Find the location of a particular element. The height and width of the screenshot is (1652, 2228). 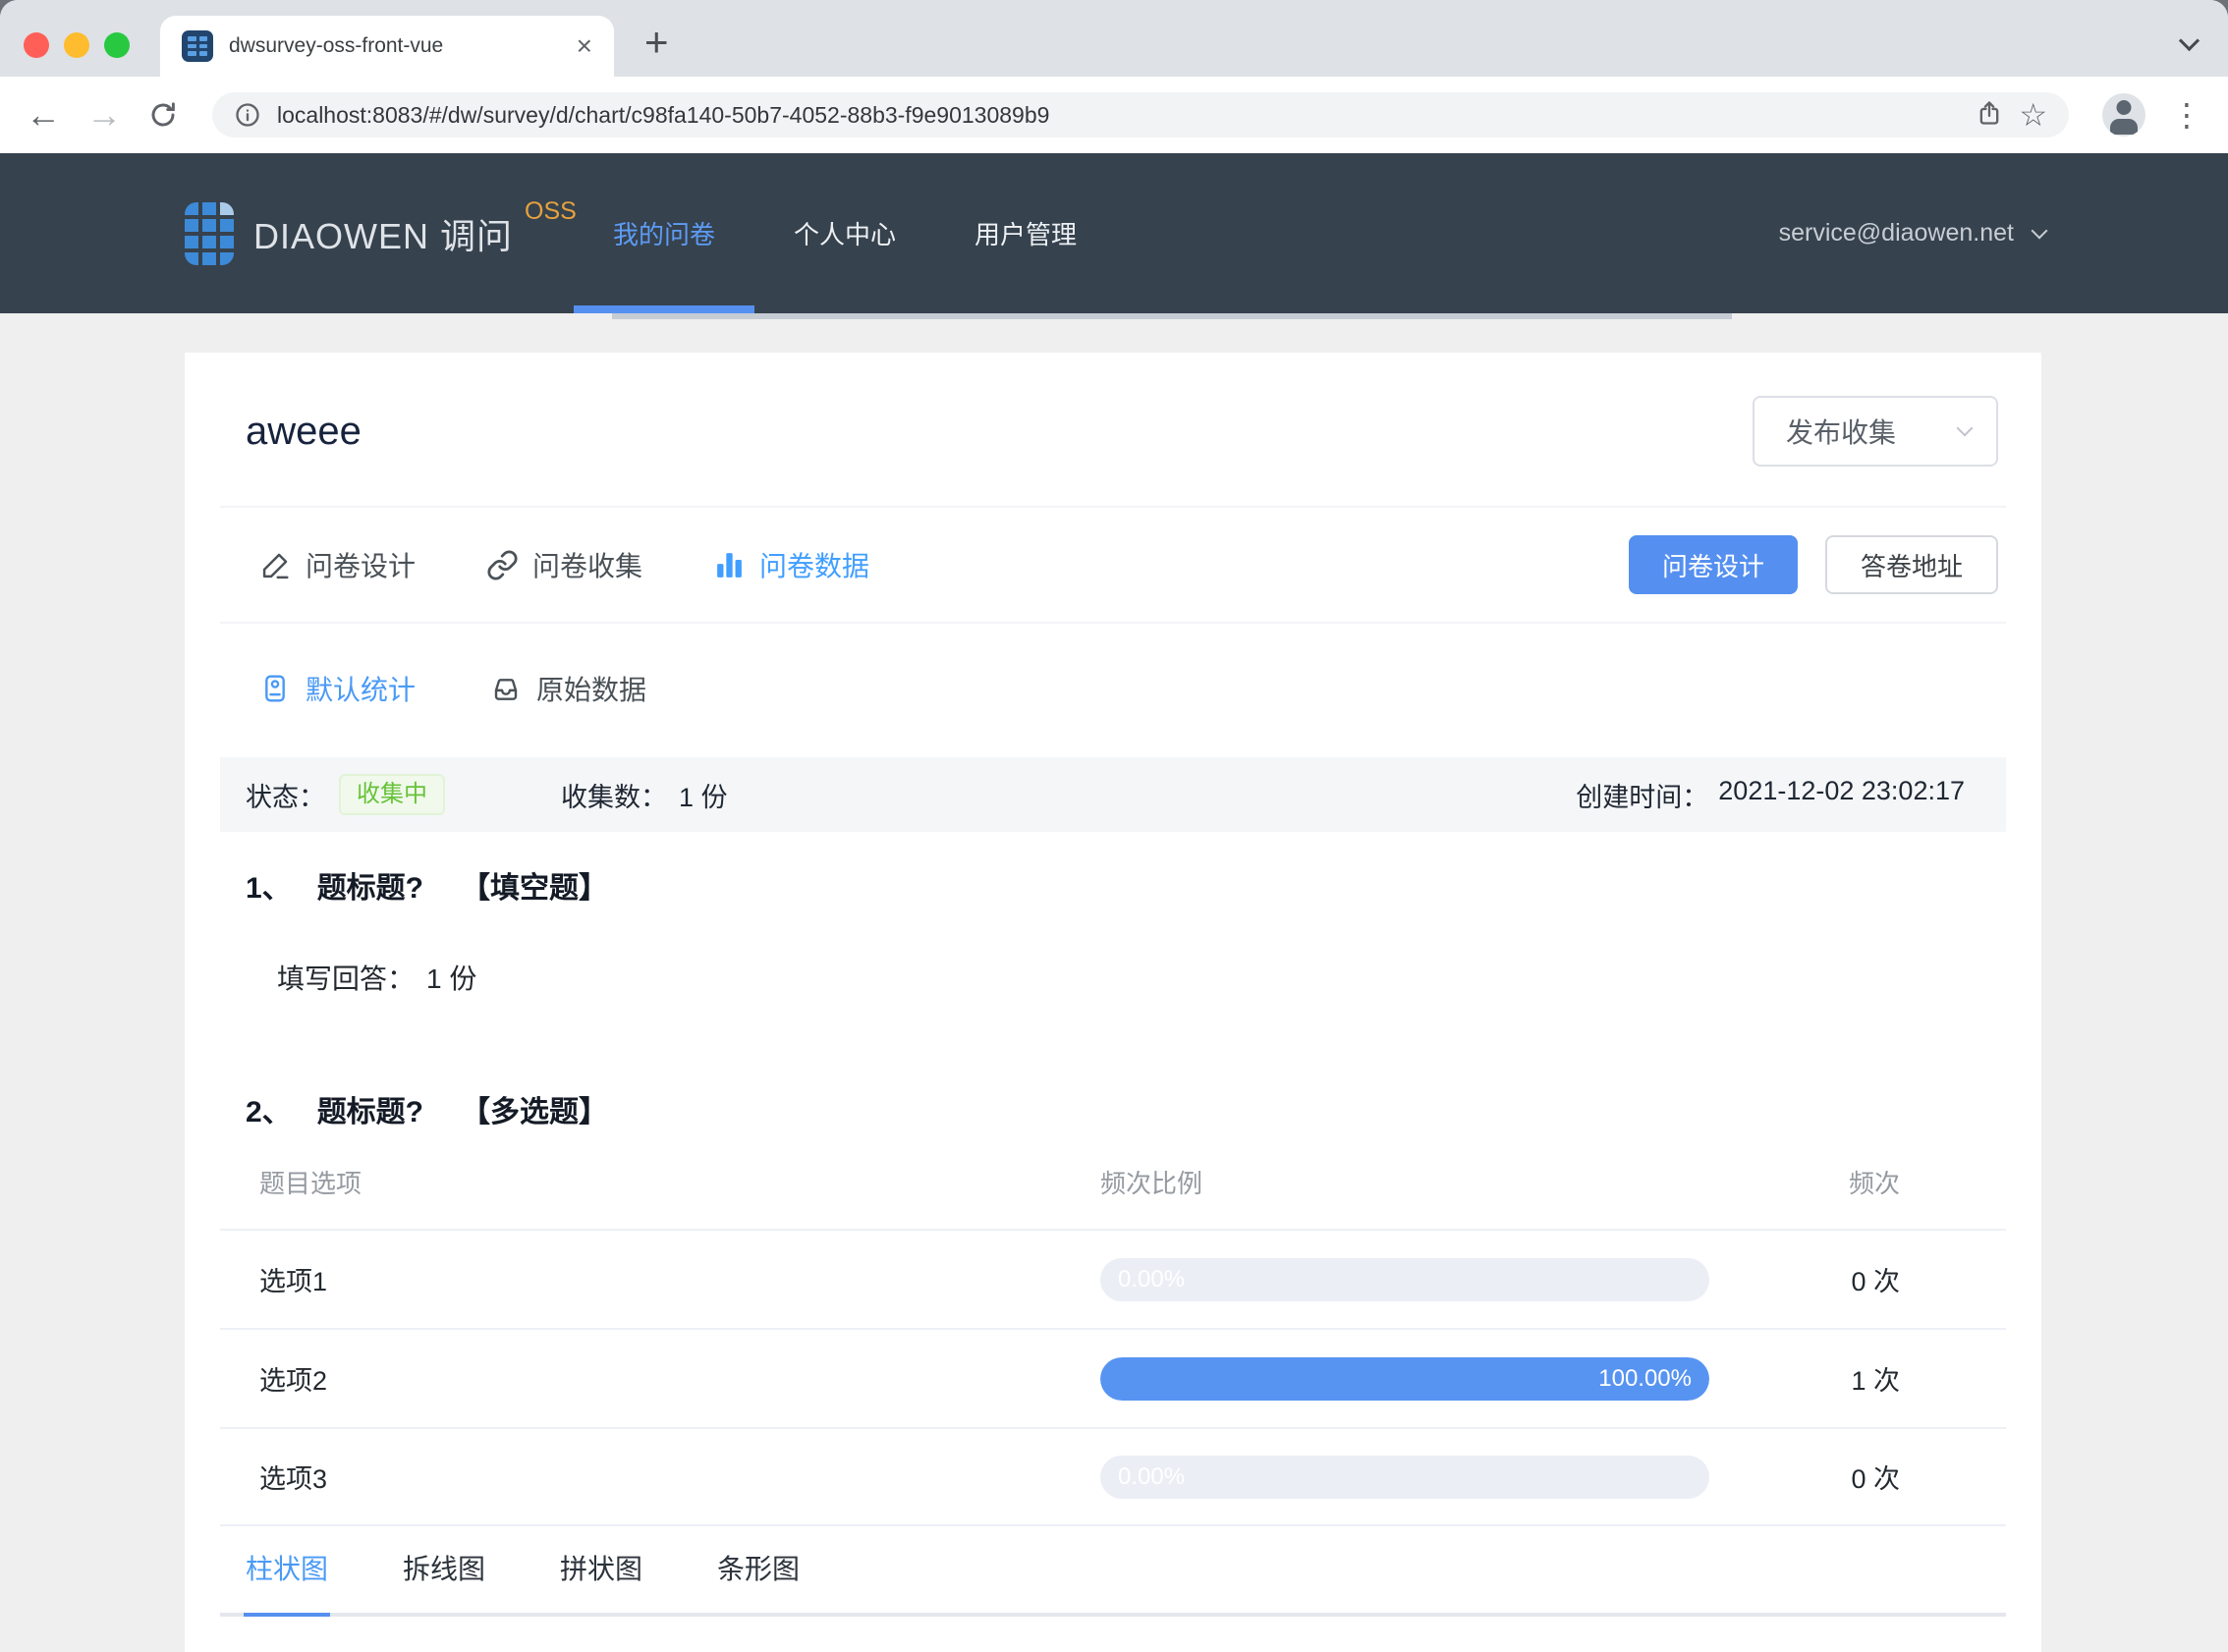

table-row: 选项2 100.00% 1 次 is located at coordinates (1113, 1377).